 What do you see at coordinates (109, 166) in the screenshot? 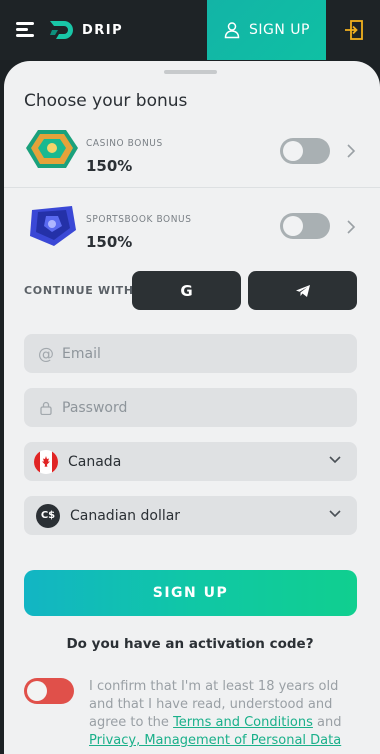
I see `casino-bonus-value: 150%` at bounding box center [109, 166].